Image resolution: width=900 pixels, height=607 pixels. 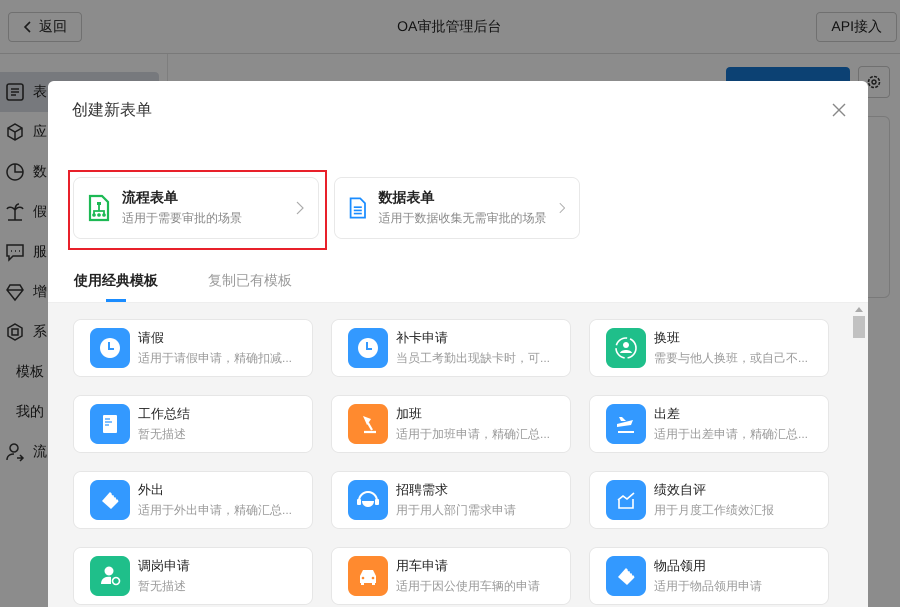 I want to click on template-description: 用于月度工作绩效汇报, so click(x=714, y=510).